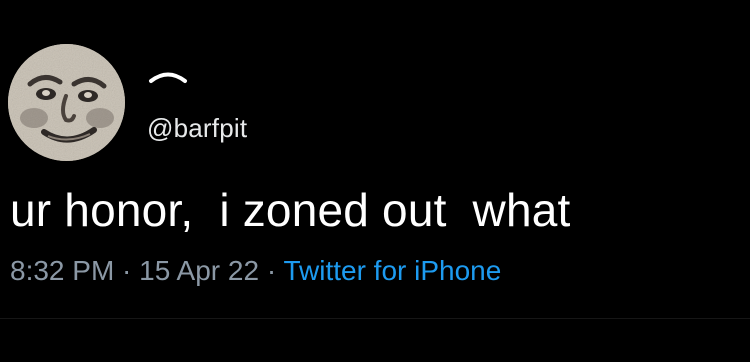 Image resolution: width=750 pixels, height=362 pixels. I want to click on user-handle: @barfpit, so click(197, 128).